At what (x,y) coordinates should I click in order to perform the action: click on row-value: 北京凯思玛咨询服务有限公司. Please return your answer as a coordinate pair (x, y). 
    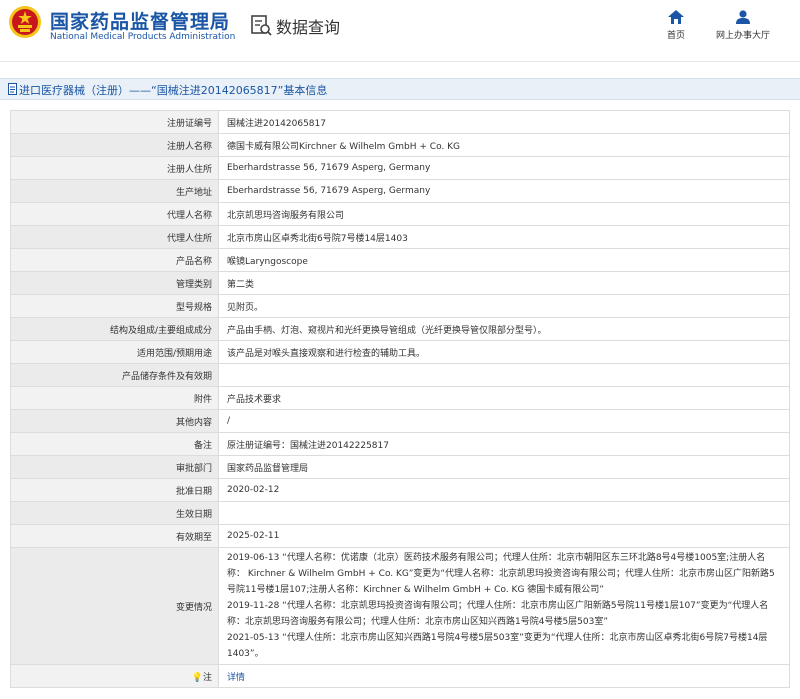
    Looking at the image, I should click on (504, 214).